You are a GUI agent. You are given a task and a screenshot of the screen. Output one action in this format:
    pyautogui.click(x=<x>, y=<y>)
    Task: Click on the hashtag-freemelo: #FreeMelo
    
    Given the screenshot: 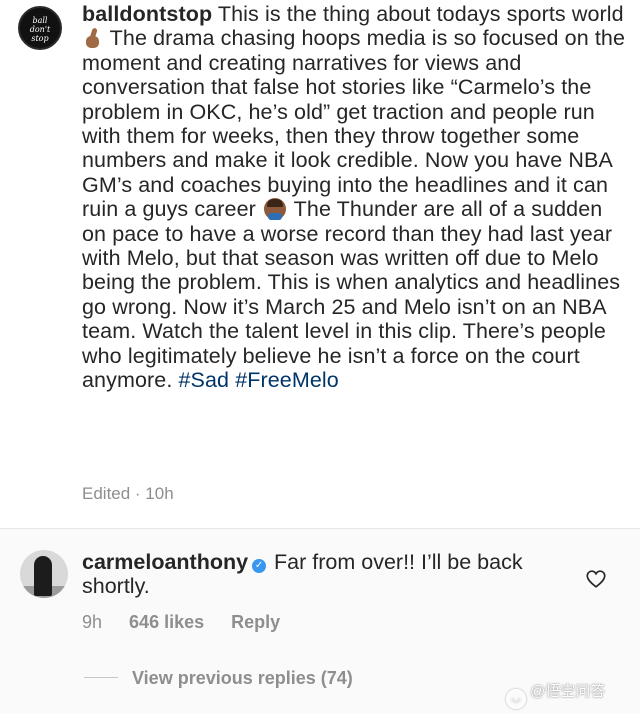 What is the action you would take?
    pyautogui.click(x=287, y=380)
    